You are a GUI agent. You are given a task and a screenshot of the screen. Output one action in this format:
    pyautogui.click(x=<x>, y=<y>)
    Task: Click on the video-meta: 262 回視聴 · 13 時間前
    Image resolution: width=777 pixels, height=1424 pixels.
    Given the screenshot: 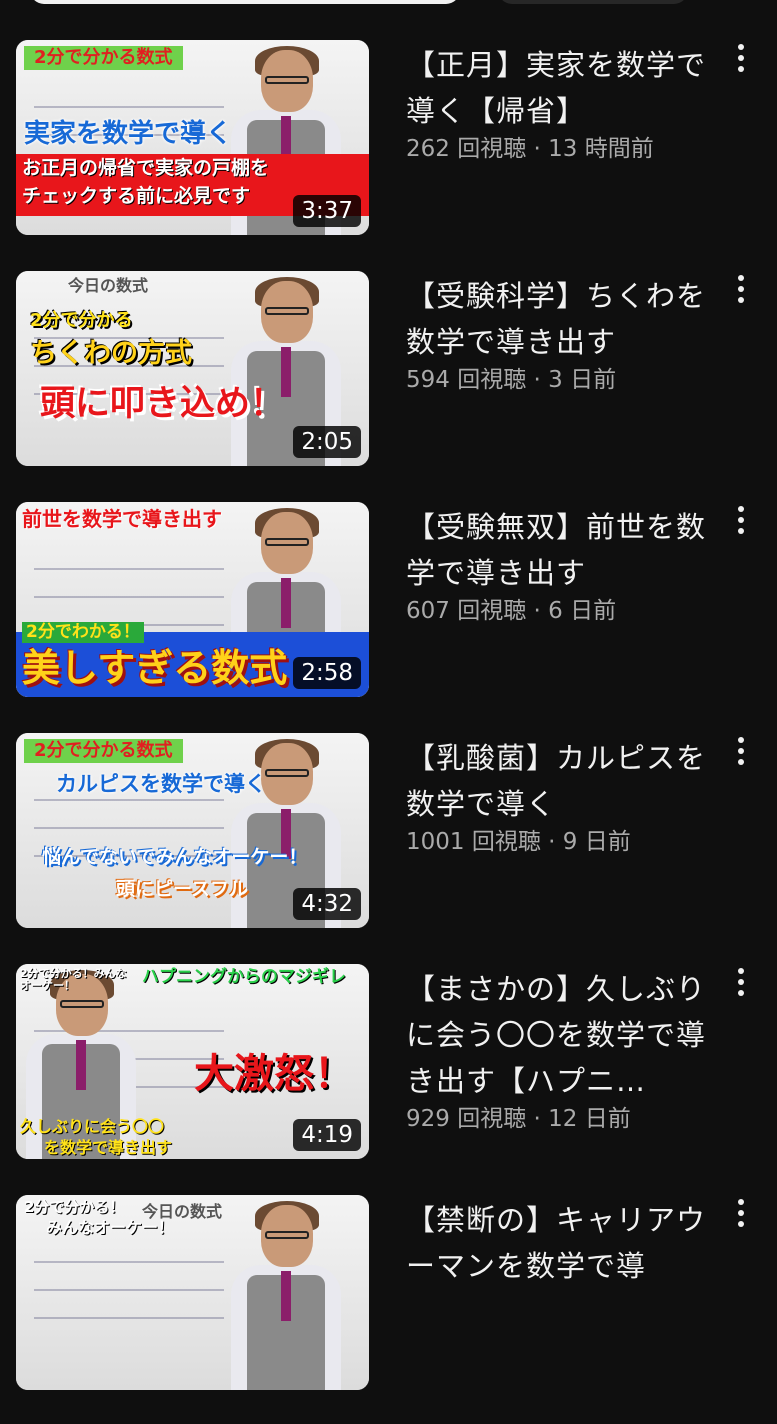 What is the action you would take?
    pyautogui.click(x=556, y=149)
    